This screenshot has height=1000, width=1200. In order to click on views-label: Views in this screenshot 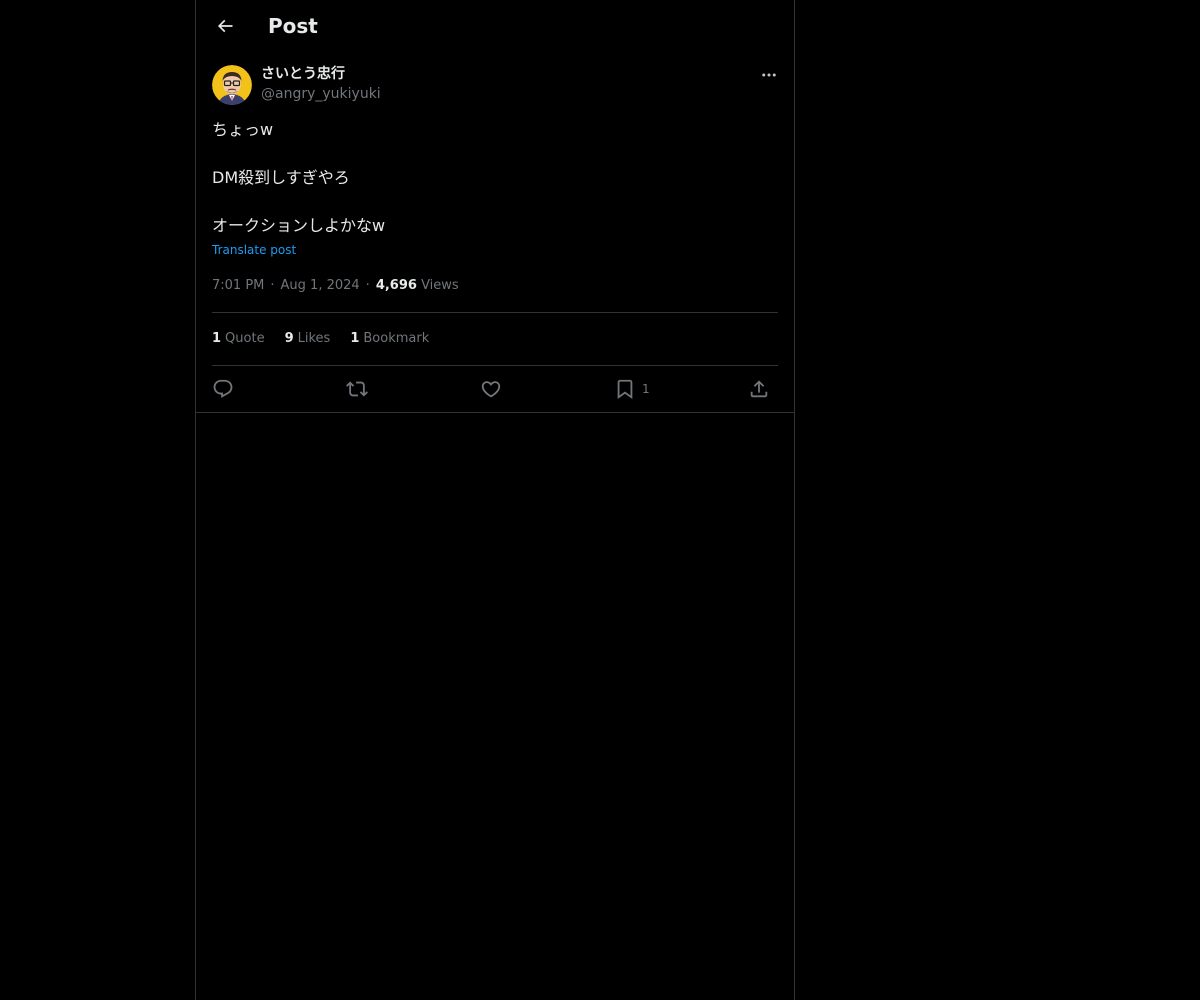, I will do `click(440, 285)`.